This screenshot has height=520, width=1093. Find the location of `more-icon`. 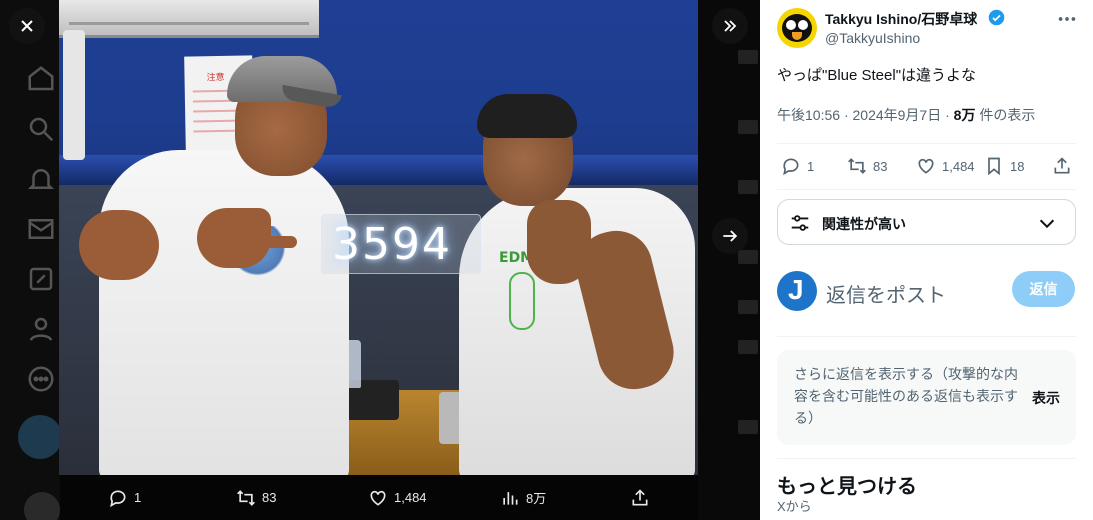

more-icon is located at coordinates (1067, 19).